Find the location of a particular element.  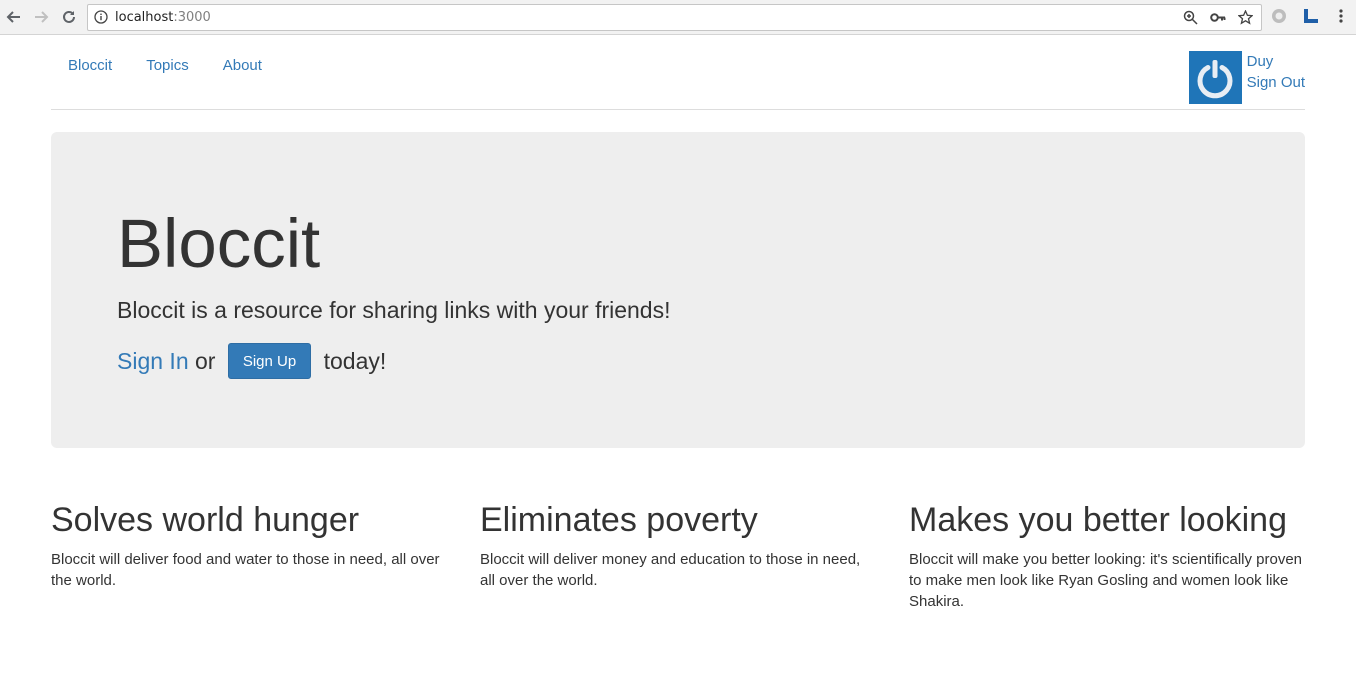

nav-link-about: About is located at coordinates (242, 65).